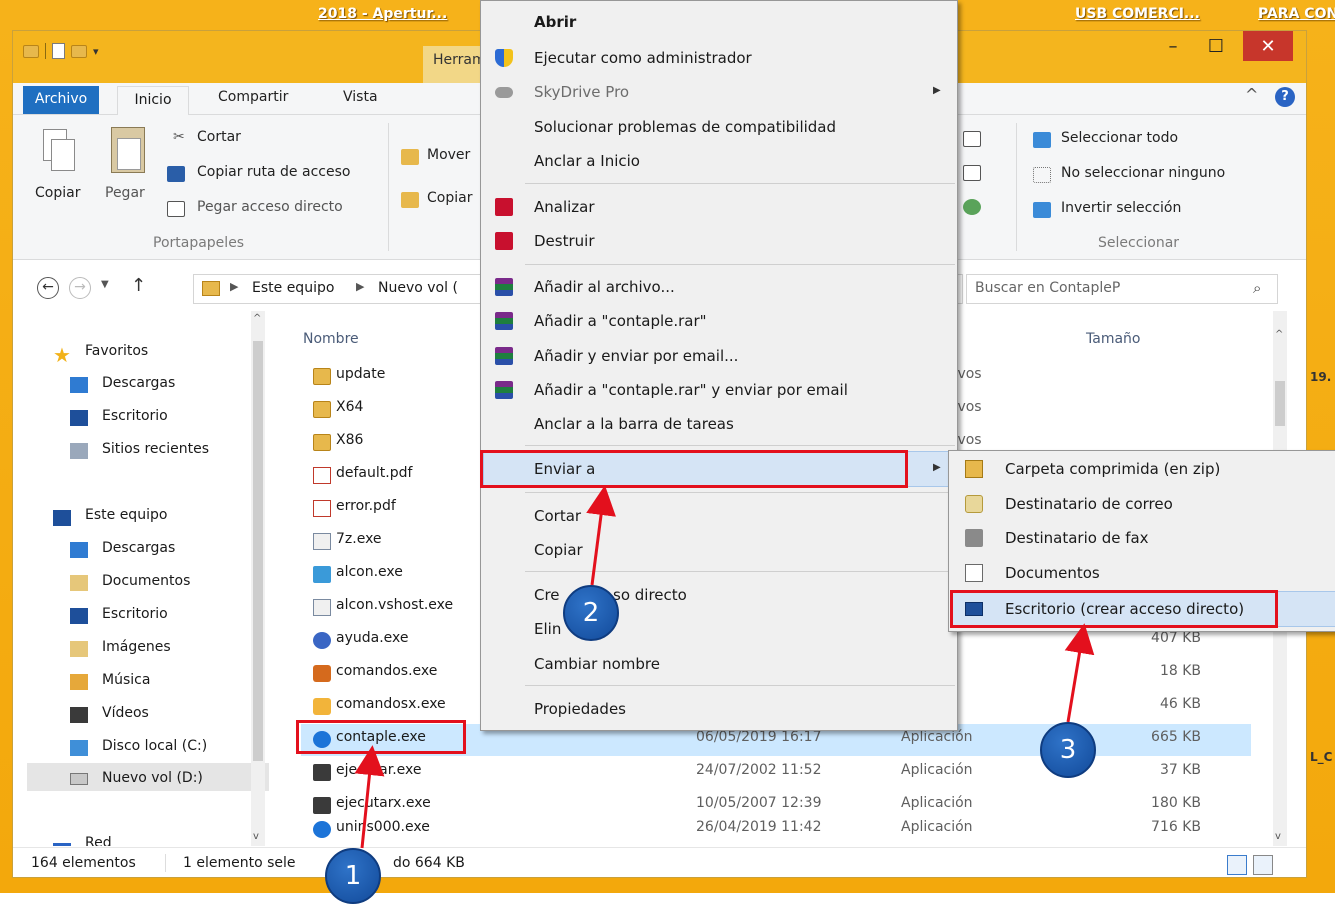  What do you see at coordinates (1068, 750) in the screenshot?
I see `step-badge-3: 3` at bounding box center [1068, 750].